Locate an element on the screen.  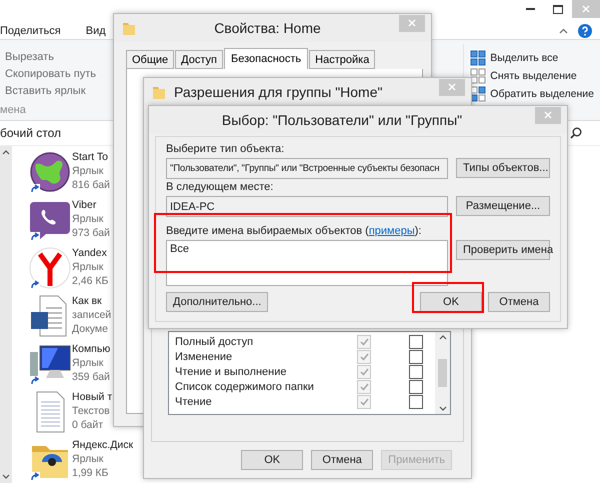
file-size: Докуме is located at coordinates (90, 329).